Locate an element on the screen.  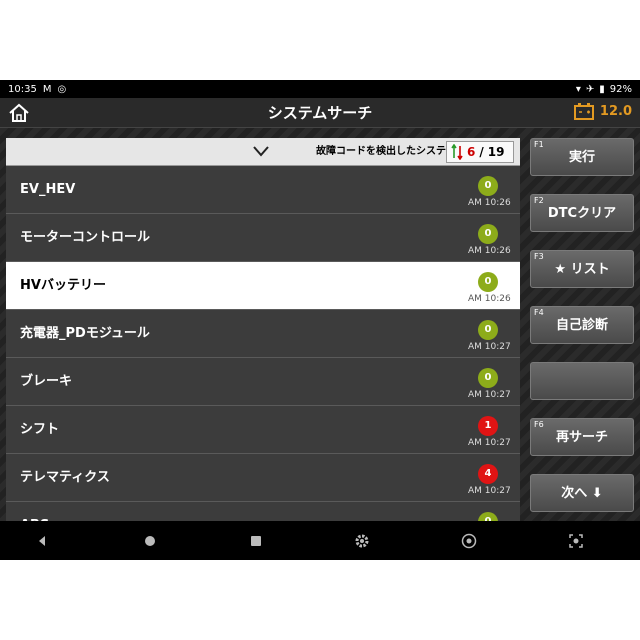
function-button-label: ★ リスト is located at coordinates (582, 269).